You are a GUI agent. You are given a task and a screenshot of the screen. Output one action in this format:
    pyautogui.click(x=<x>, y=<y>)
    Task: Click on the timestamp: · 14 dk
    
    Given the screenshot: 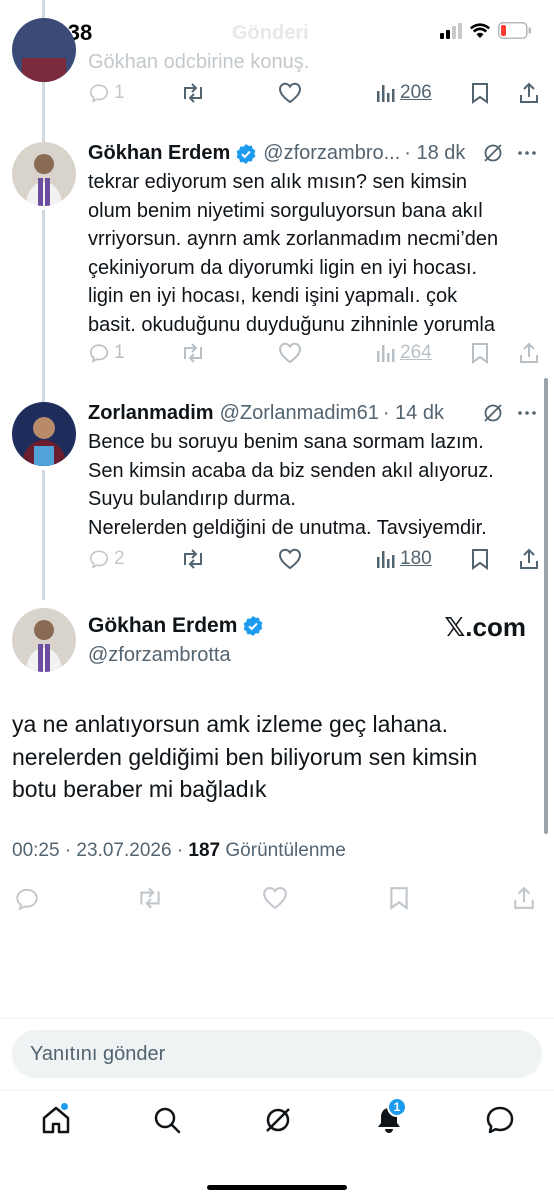 What is the action you would take?
    pyautogui.click(x=413, y=413)
    